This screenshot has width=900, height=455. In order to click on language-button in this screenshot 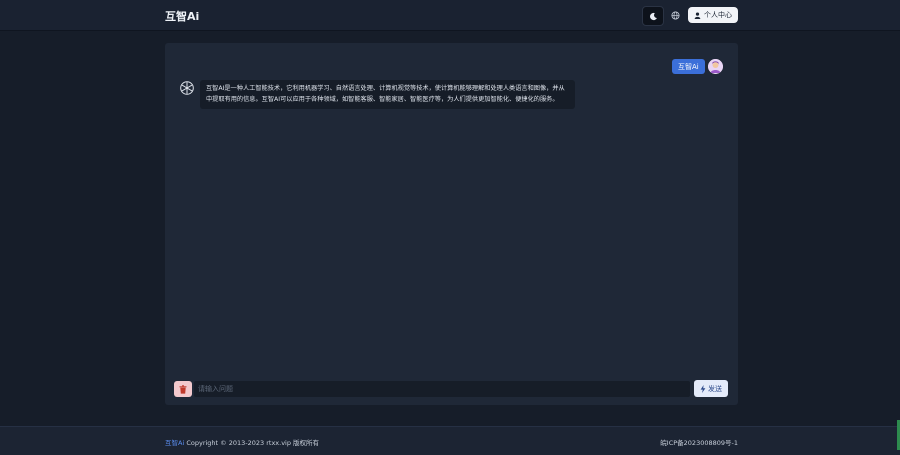, I will do `click(675, 15)`.